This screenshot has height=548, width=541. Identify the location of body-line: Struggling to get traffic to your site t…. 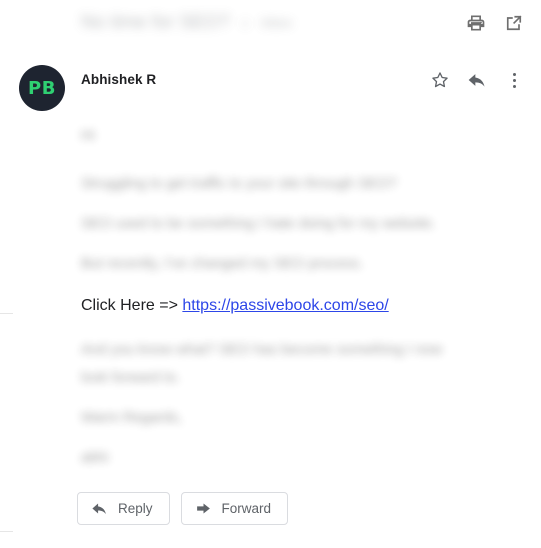
(239, 184).